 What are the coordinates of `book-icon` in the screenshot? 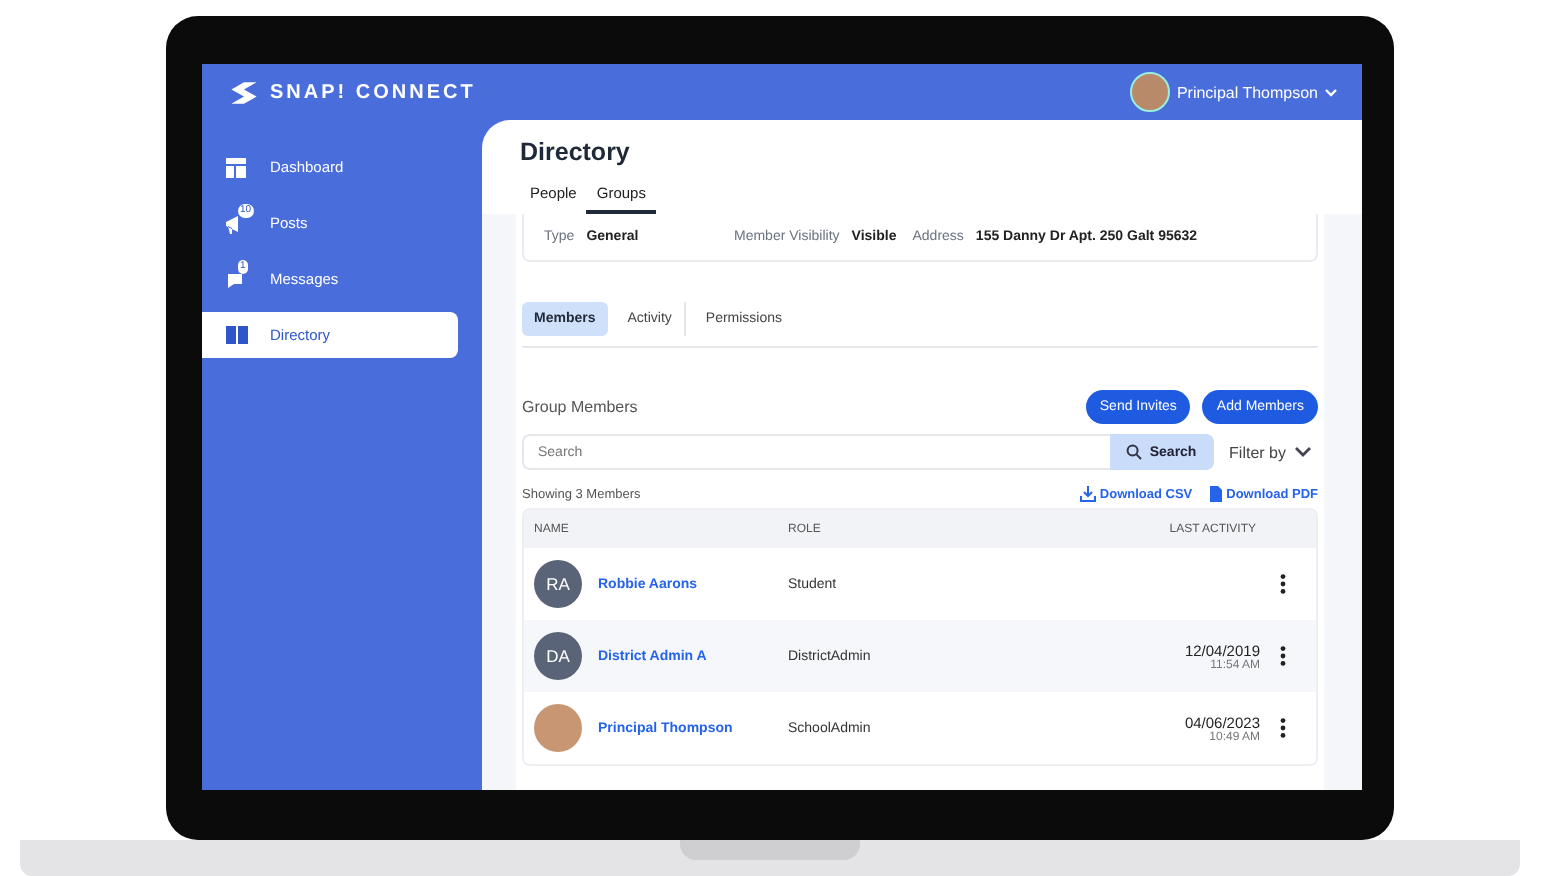 It's located at (237, 335).